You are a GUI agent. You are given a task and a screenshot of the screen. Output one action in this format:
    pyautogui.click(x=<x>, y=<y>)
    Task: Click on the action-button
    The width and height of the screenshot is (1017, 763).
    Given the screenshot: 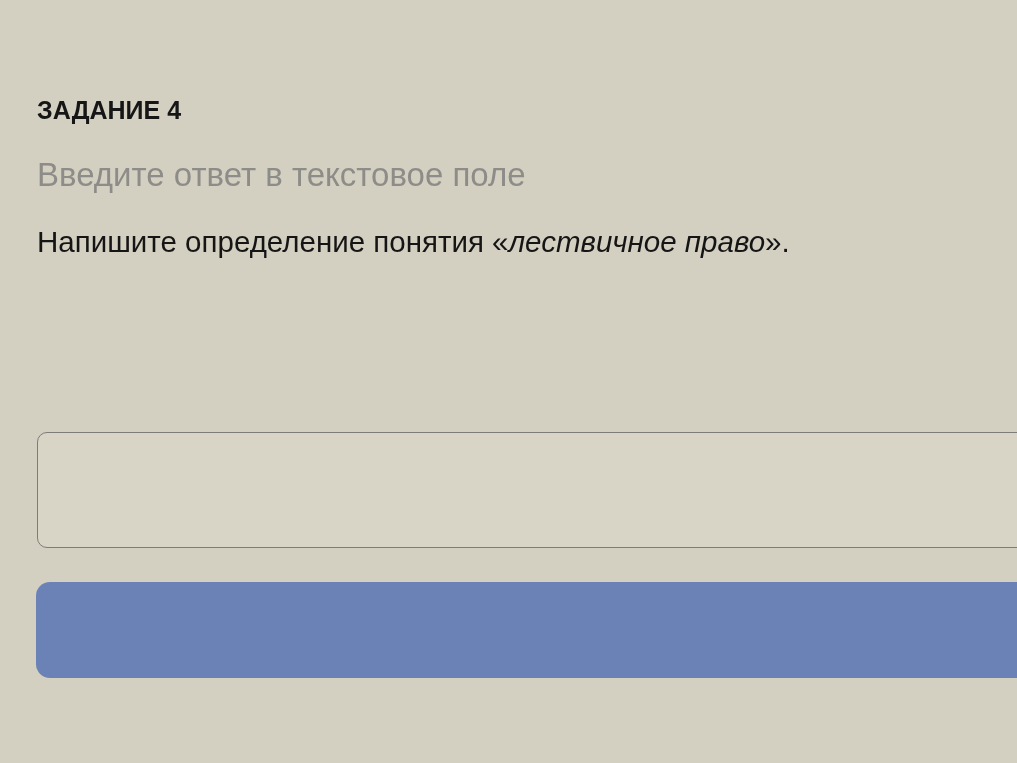 What is the action you would take?
    pyautogui.click(x=526, y=630)
    